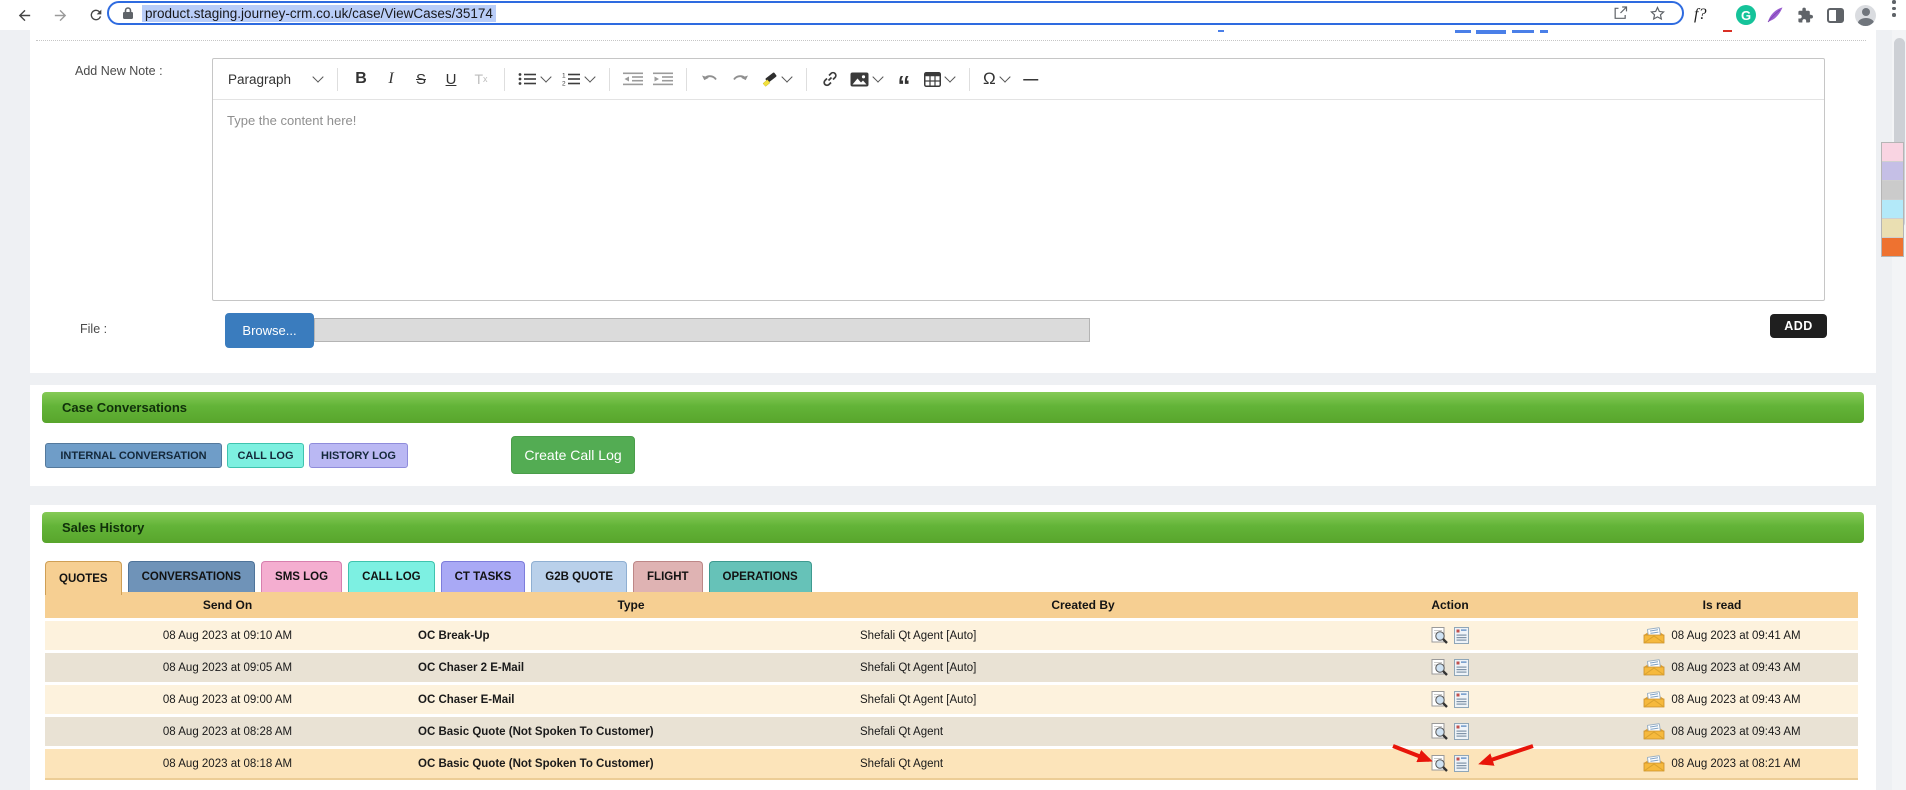 The image size is (1906, 790). Describe the element at coordinates (1899, 408) in the screenshot. I see `scrollbar-track` at that location.